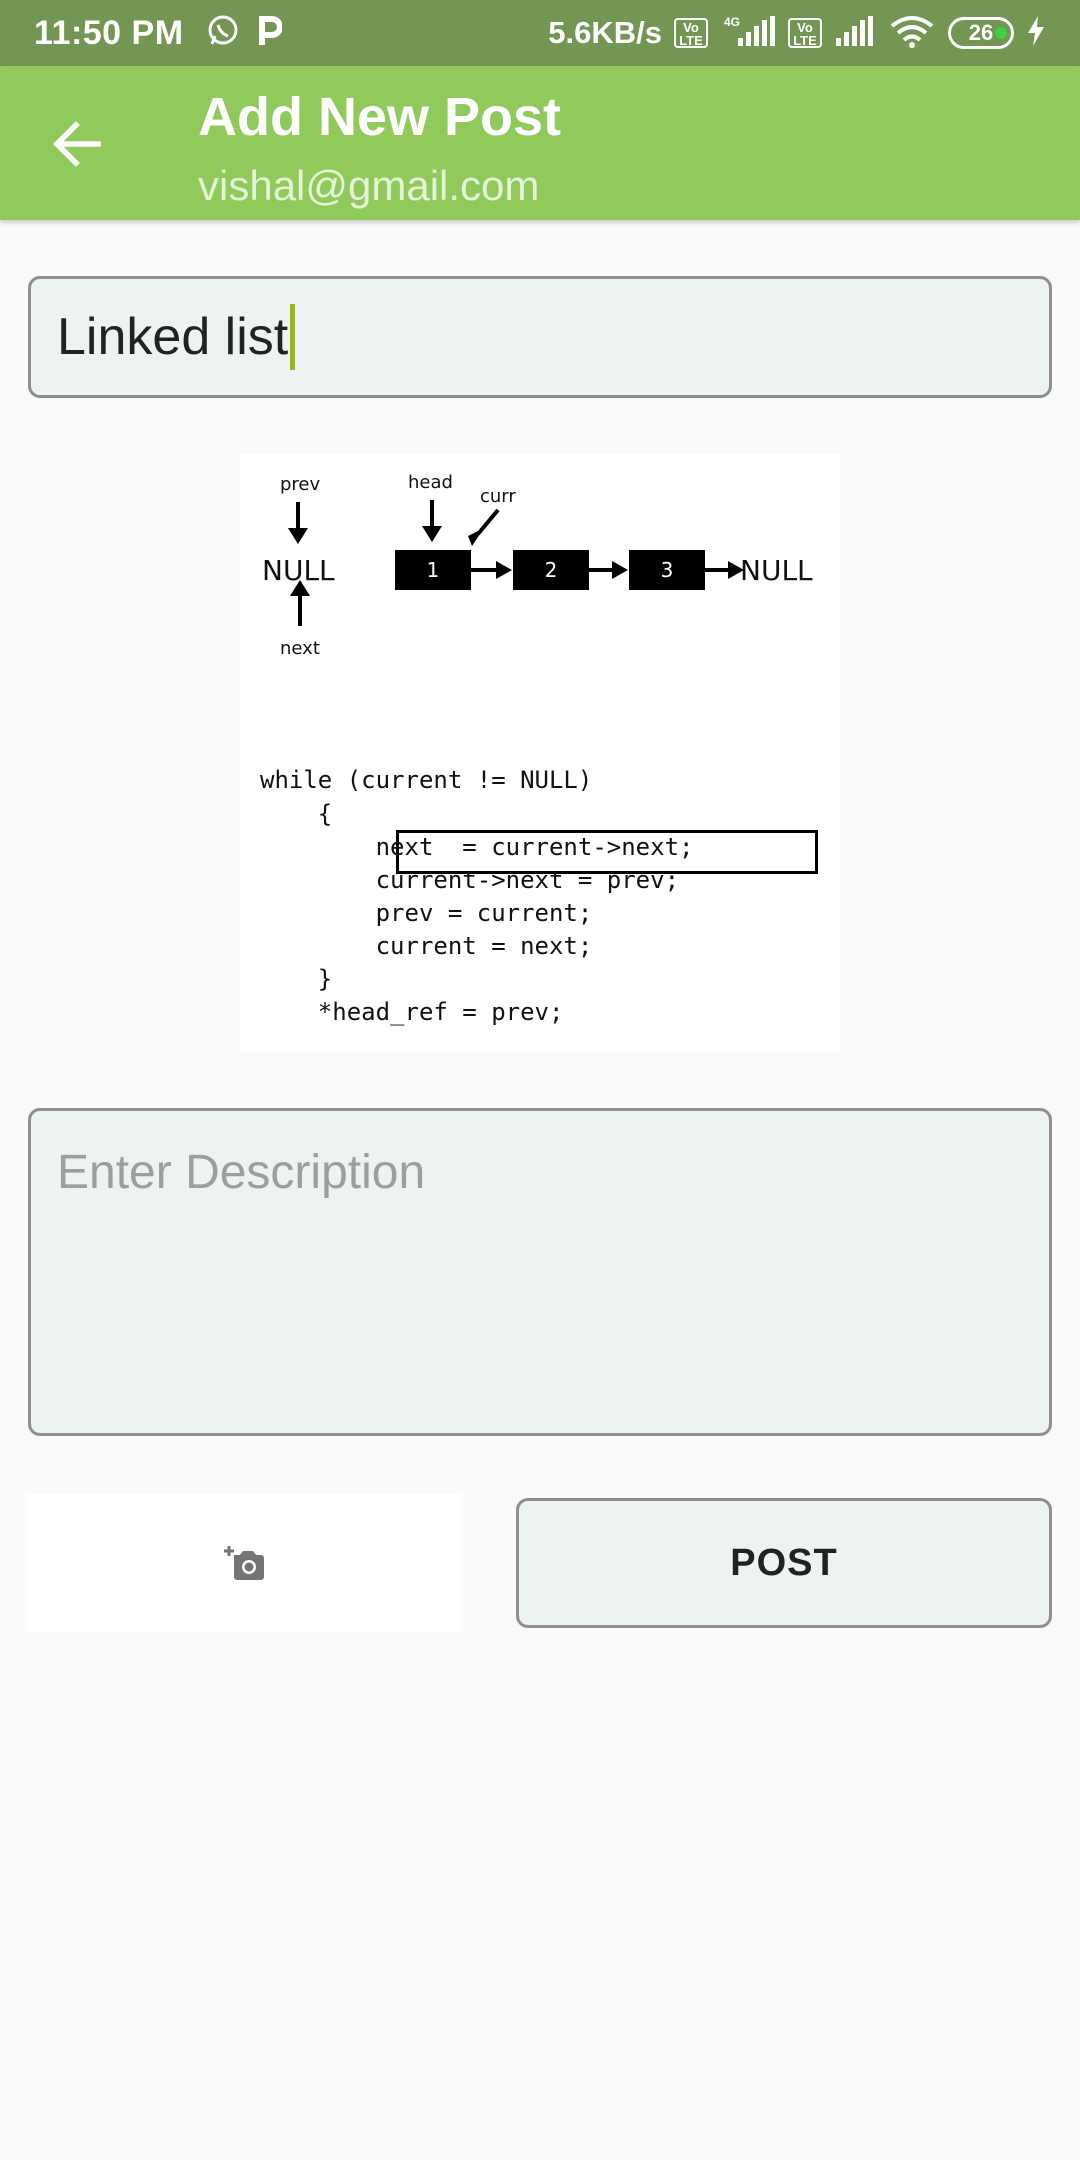 This screenshot has height=2160, width=1080. What do you see at coordinates (748, 33) in the screenshot?
I see `signal-icon: 4G` at bounding box center [748, 33].